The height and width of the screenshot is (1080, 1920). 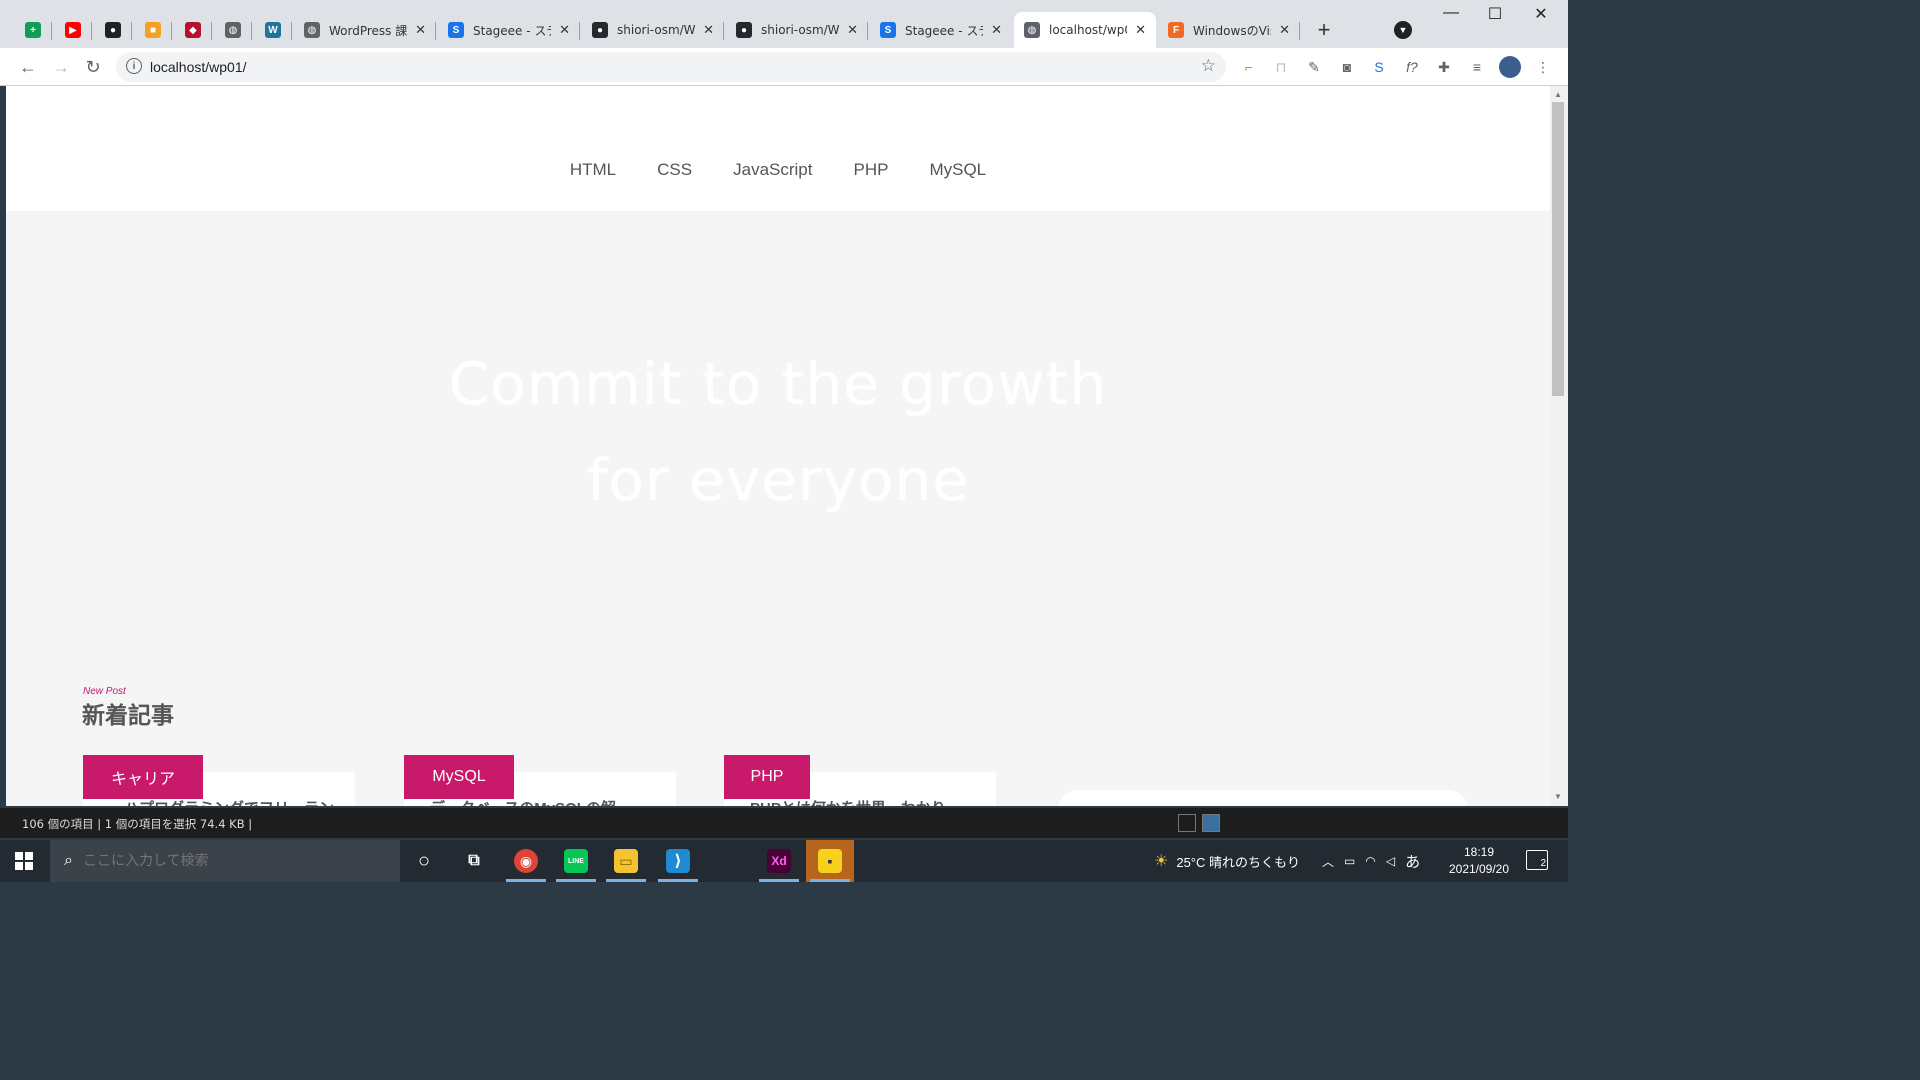 I want to click on browser-tab: ◍ localhost/wp01/ ✕, so click(x=1085, y=30).